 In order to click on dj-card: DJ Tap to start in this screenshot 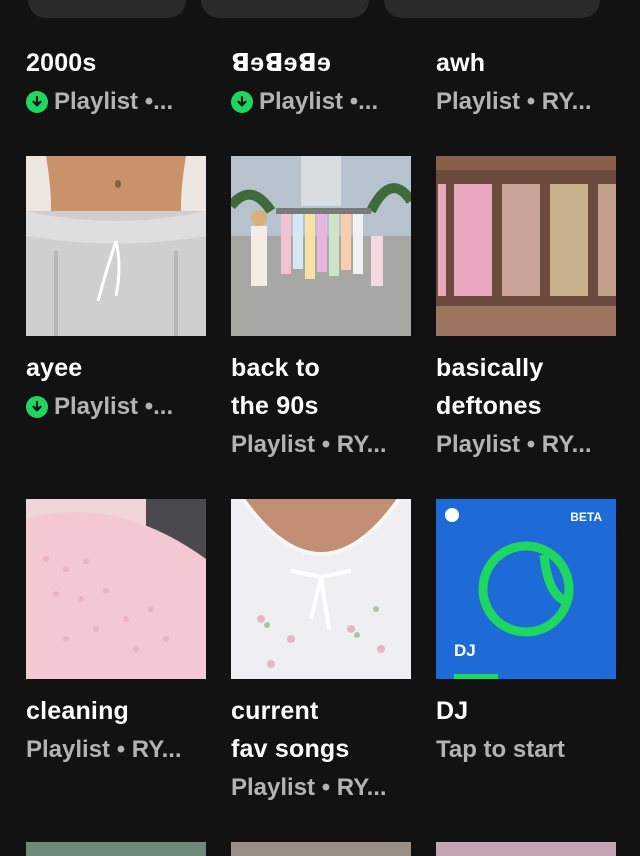, I will do `click(526, 731)`.